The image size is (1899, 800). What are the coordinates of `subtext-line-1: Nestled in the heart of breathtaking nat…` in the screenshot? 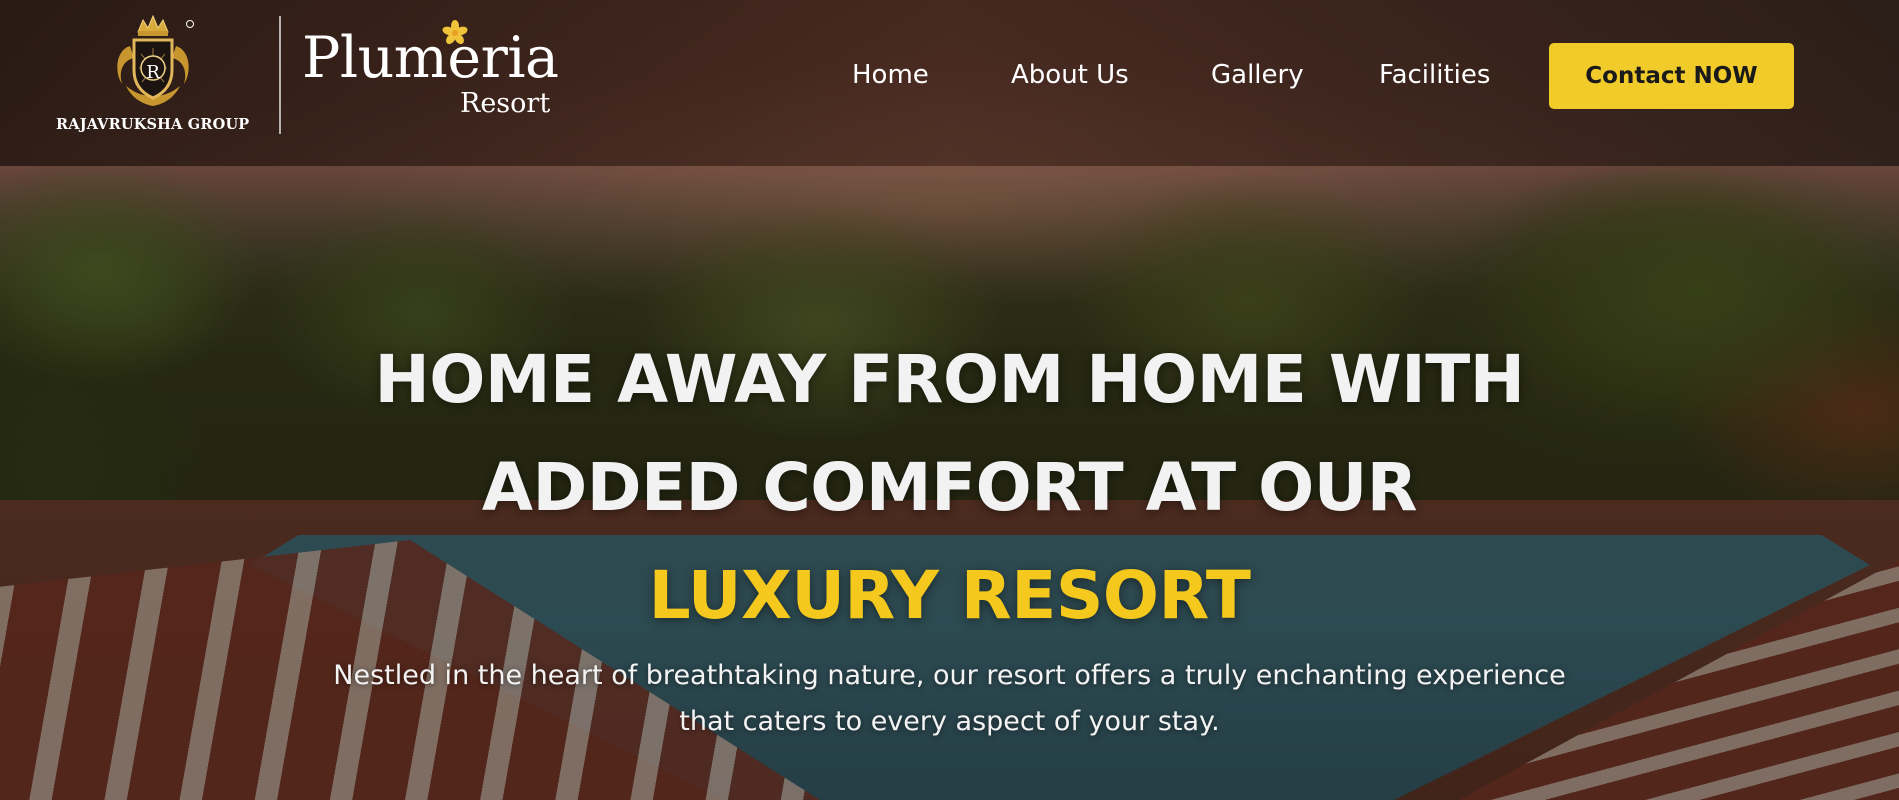 It's located at (949, 675).